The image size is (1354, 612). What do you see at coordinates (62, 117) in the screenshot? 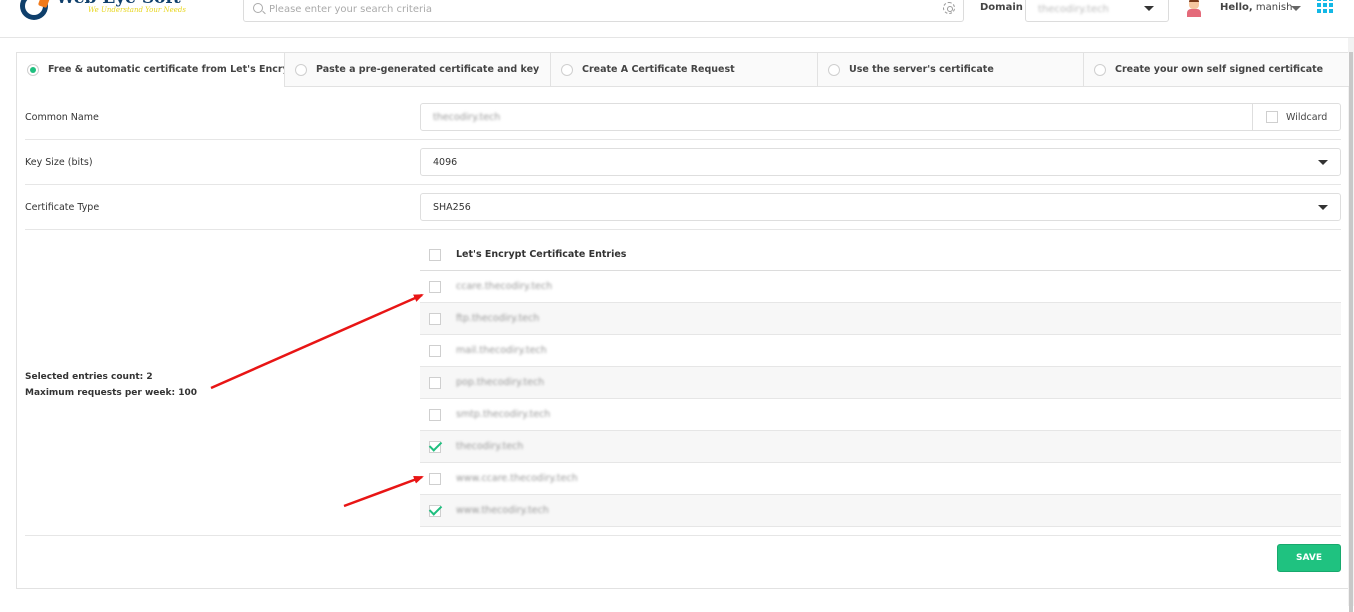
I see `common-name-label: Common Name` at bounding box center [62, 117].